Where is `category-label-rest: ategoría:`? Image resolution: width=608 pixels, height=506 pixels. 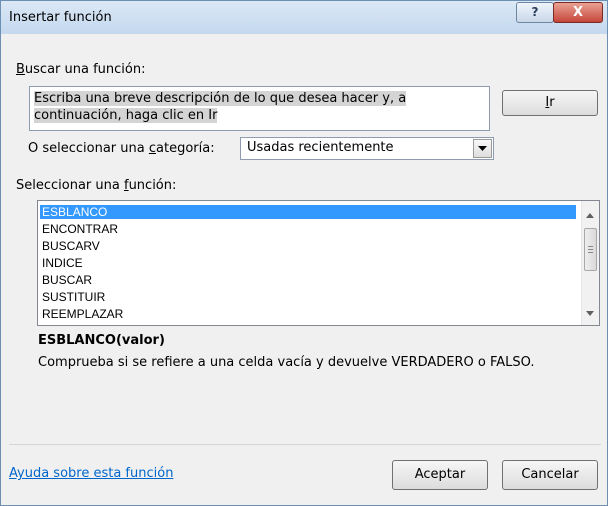
category-label-rest: ategoría: is located at coordinates (185, 148).